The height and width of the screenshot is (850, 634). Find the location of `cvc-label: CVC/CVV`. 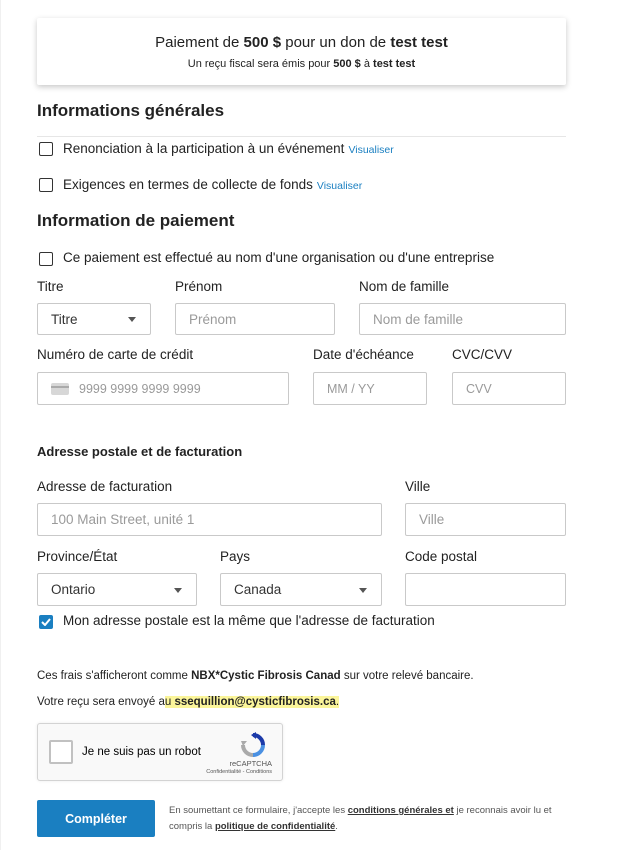

cvc-label: CVC/CVV is located at coordinates (482, 354).